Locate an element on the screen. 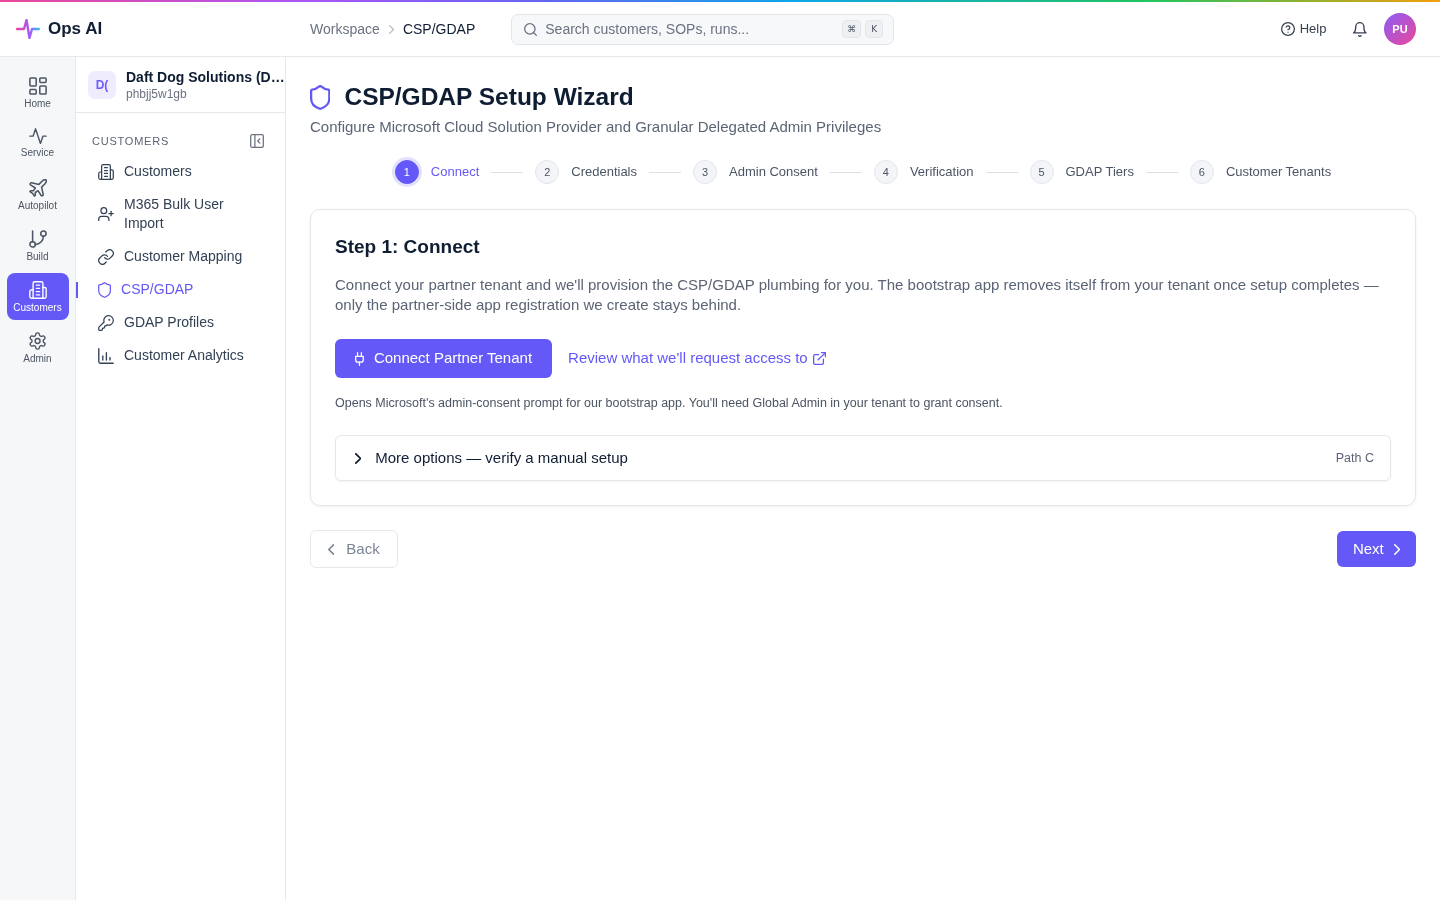 The image size is (1440, 900). nav-rail-item: Admin is located at coordinates (37, 347).